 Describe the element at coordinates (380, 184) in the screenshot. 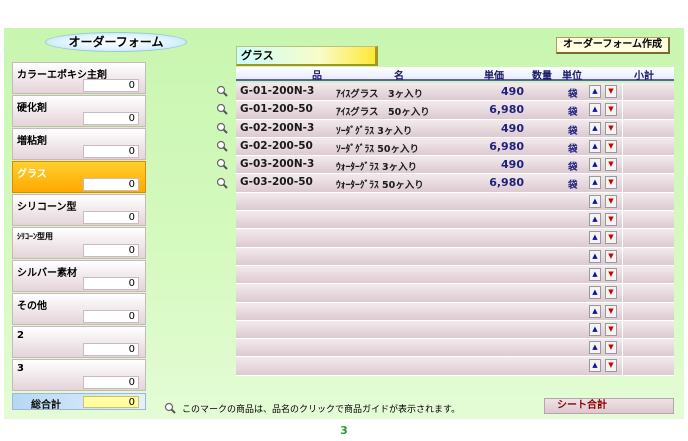

I see `product-name: ｳｫｰﾀｰｸﾞﾗｽ 50ヶ入り` at that location.